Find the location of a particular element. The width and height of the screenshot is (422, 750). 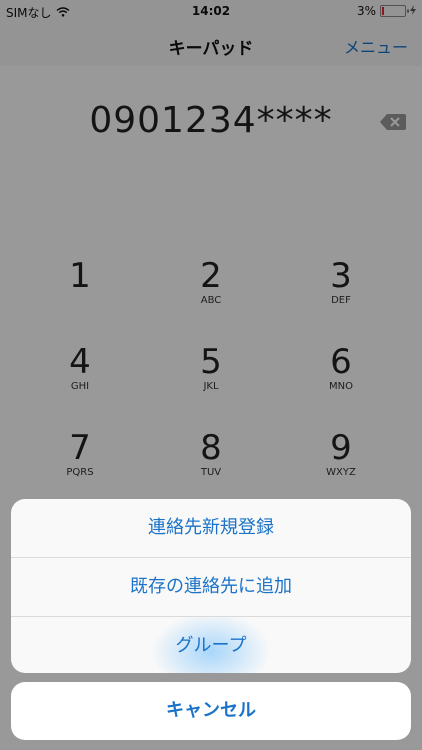

group-option: グループ is located at coordinates (211, 645).